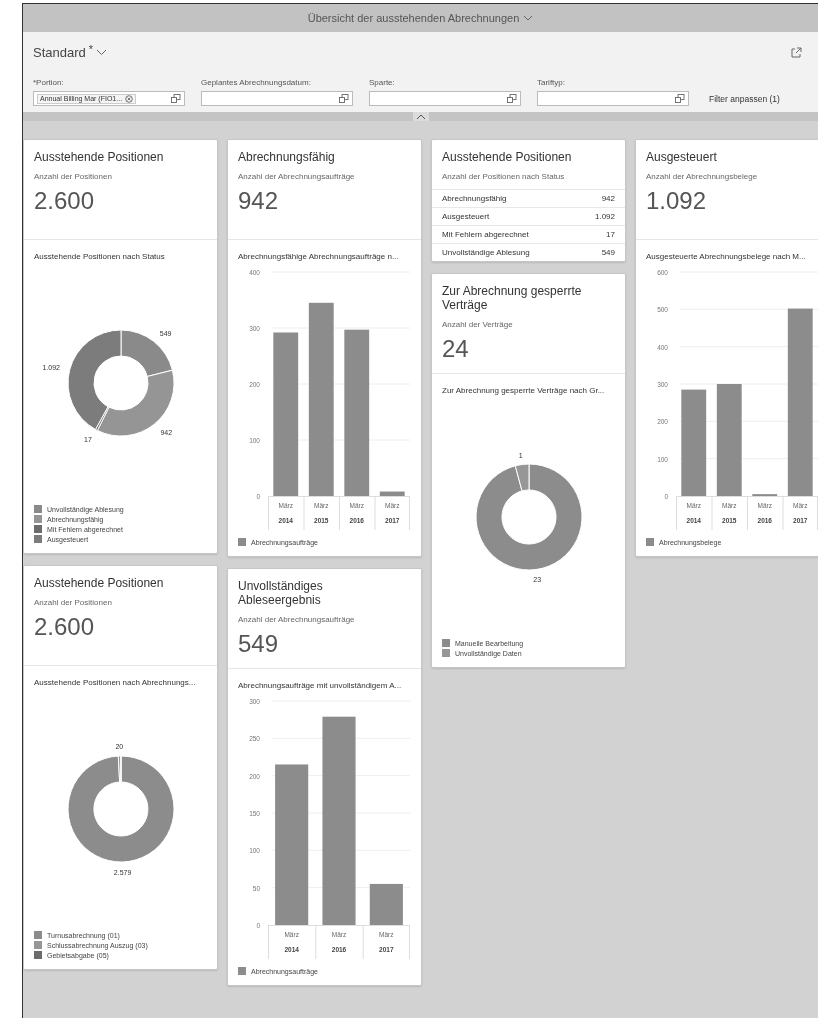 Image resolution: width=818 pixels, height=1018 pixels. Describe the element at coordinates (485, 234) in the screenshot. I see `list-item-label: Mit Fehlern abgerechnet` at that location.